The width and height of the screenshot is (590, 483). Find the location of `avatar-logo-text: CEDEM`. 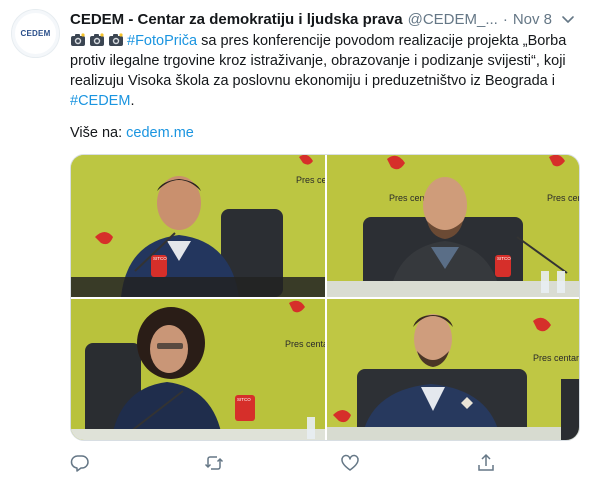

avatar-logo-text: CEDEM is located at coordinates (35, 33).